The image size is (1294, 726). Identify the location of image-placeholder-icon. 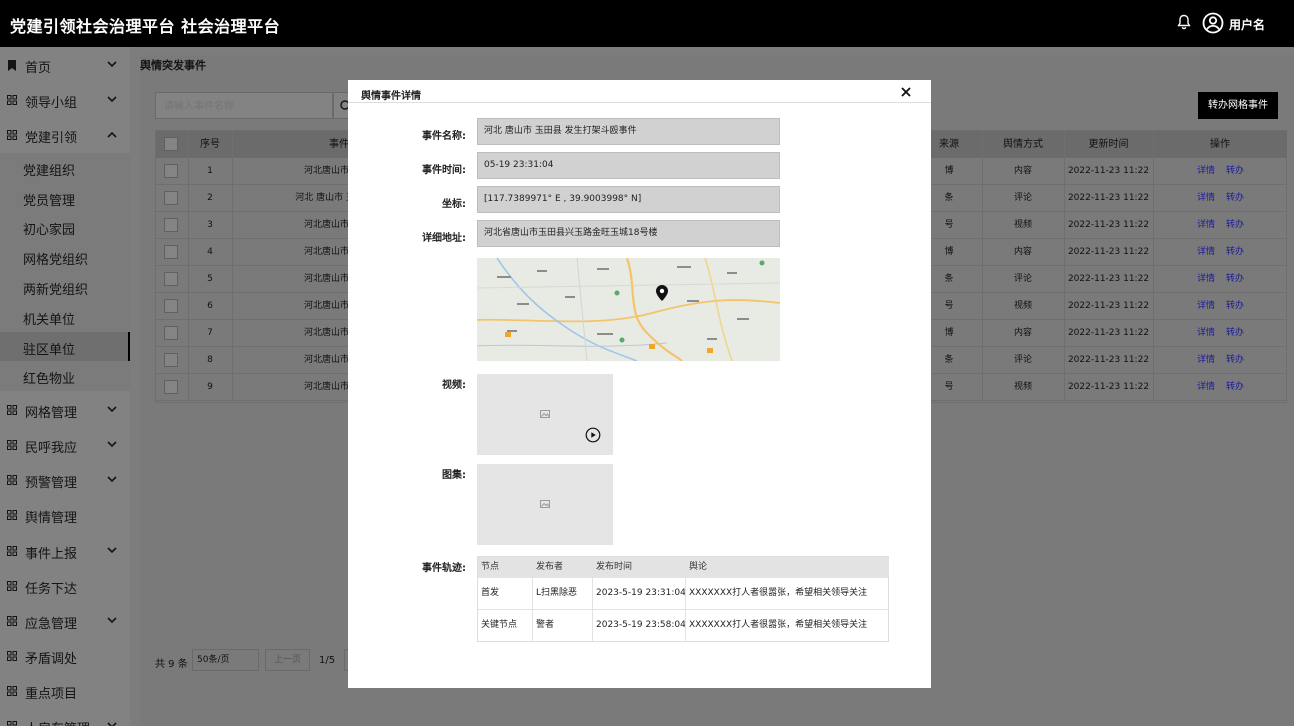
(545, 504).